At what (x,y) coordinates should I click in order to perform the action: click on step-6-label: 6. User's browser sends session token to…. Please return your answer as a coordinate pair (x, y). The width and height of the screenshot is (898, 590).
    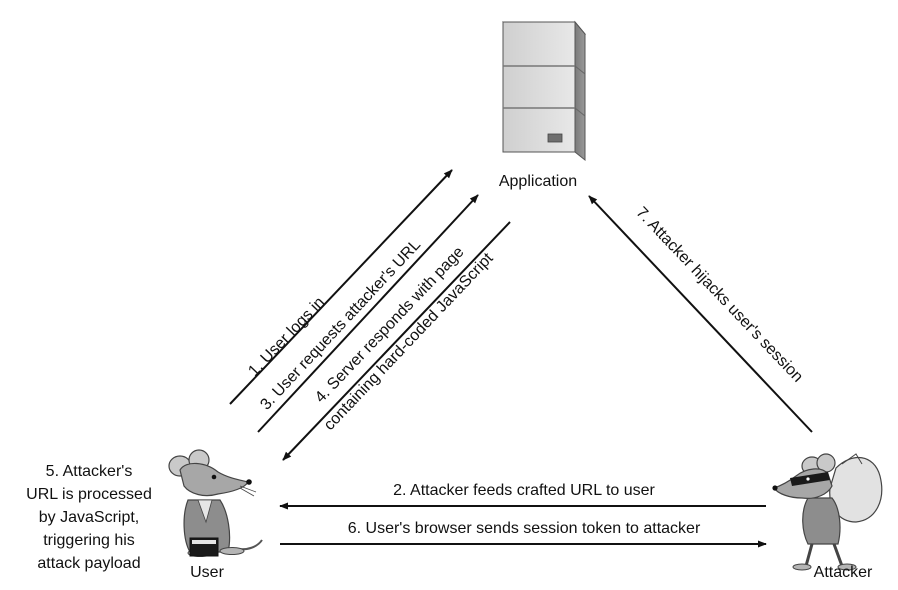
    Looking at the image, I should click on (524, 528).